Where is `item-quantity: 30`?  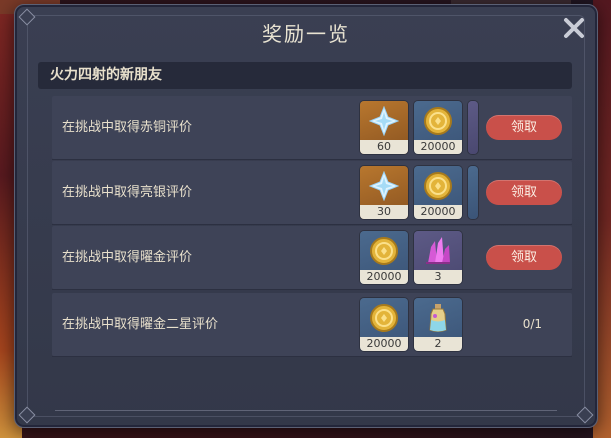 item-quantity: 30 is located at coordinates (384, 212).